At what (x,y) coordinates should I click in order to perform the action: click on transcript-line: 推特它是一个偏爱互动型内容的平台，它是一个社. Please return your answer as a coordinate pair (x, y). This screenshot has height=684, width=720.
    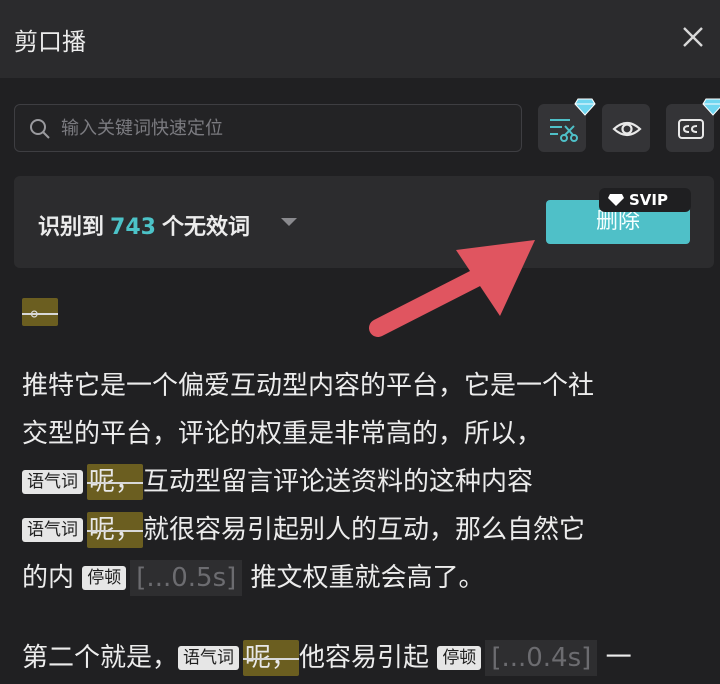
    Looking at the image, I should click on (308, 386).